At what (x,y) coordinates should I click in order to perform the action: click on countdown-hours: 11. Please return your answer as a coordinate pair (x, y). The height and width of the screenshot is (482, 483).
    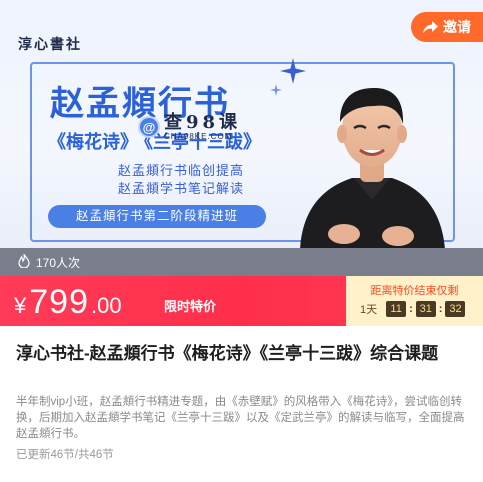
    Looking at the image, I should click on (396, 309).